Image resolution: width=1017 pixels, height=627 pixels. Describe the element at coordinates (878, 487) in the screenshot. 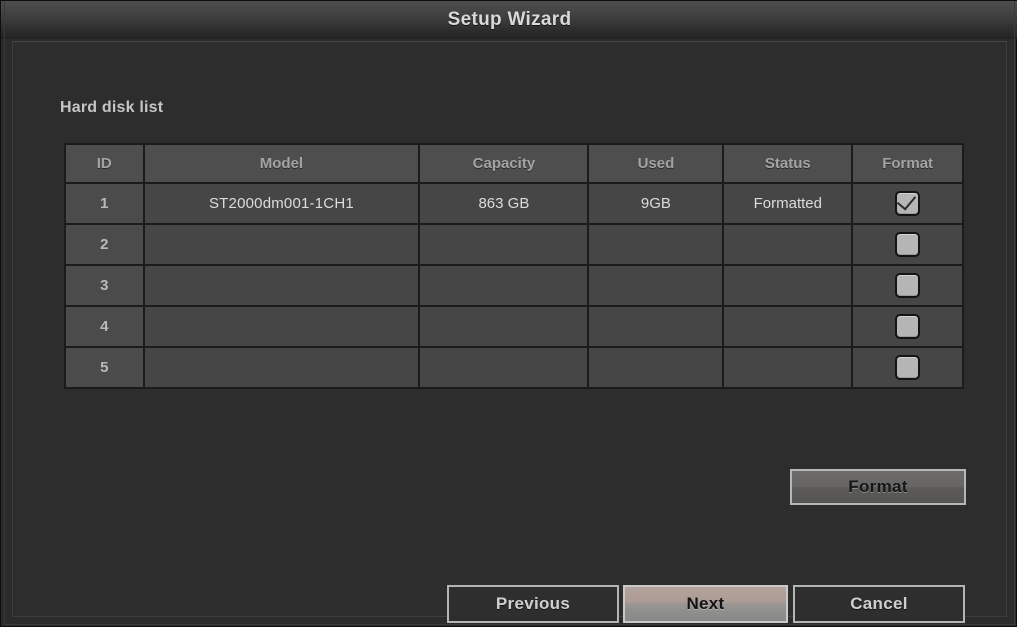

I see `format-button: Format` at that location.